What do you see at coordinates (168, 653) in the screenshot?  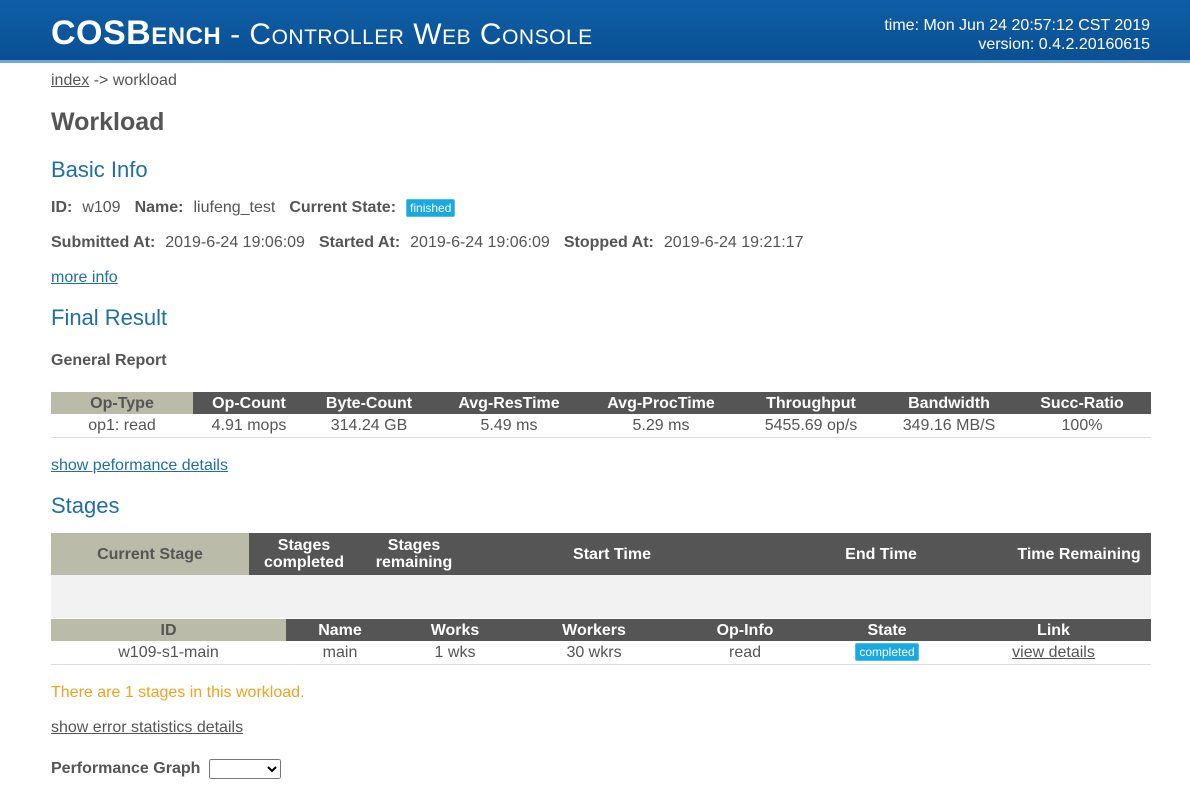 I see `stage-id-cell: w109-s1-main` at bounding box center [168, 653].